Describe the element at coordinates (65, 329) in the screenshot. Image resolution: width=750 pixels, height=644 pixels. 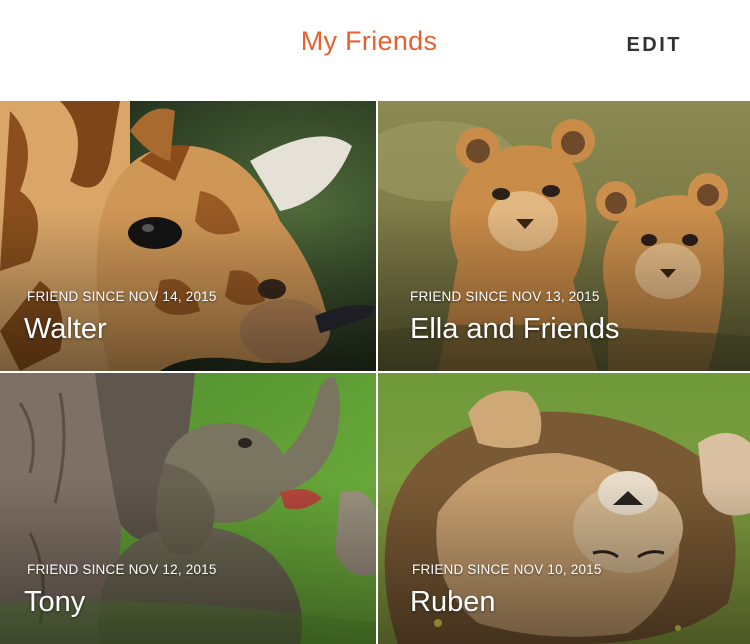
I see `friend-name: Walter` at that location.